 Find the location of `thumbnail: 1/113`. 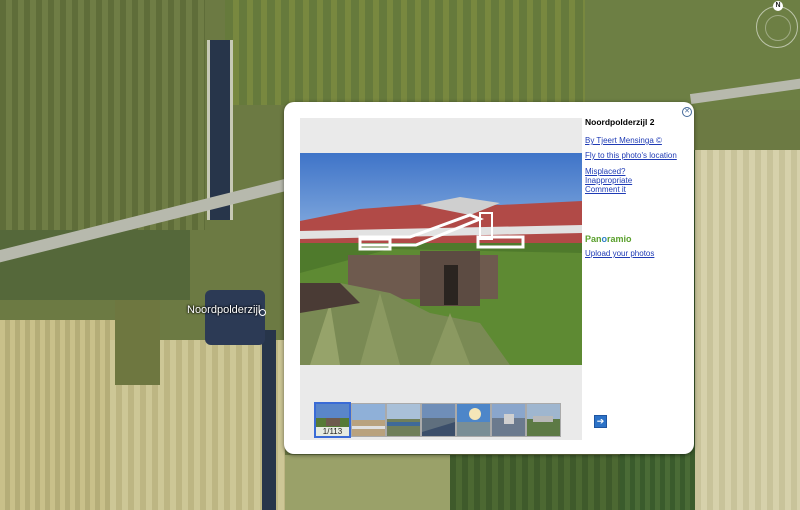

thumbnail: 1/113 is located at coordinates (332, 420).